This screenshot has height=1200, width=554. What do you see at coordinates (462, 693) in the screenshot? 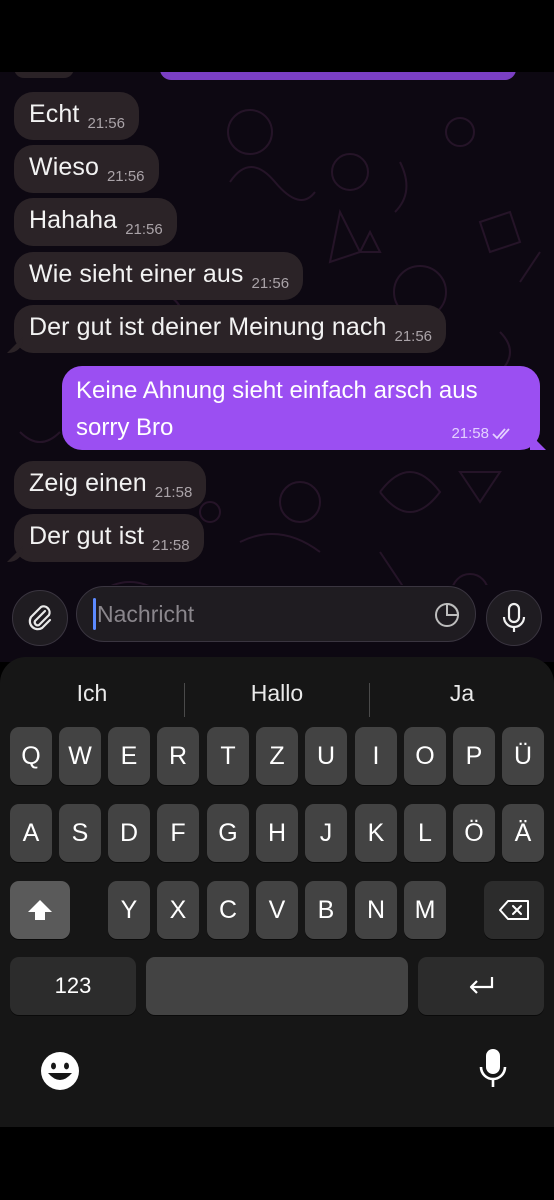
I see `suggestion-item: Ja` at bounding box center [462, 693].